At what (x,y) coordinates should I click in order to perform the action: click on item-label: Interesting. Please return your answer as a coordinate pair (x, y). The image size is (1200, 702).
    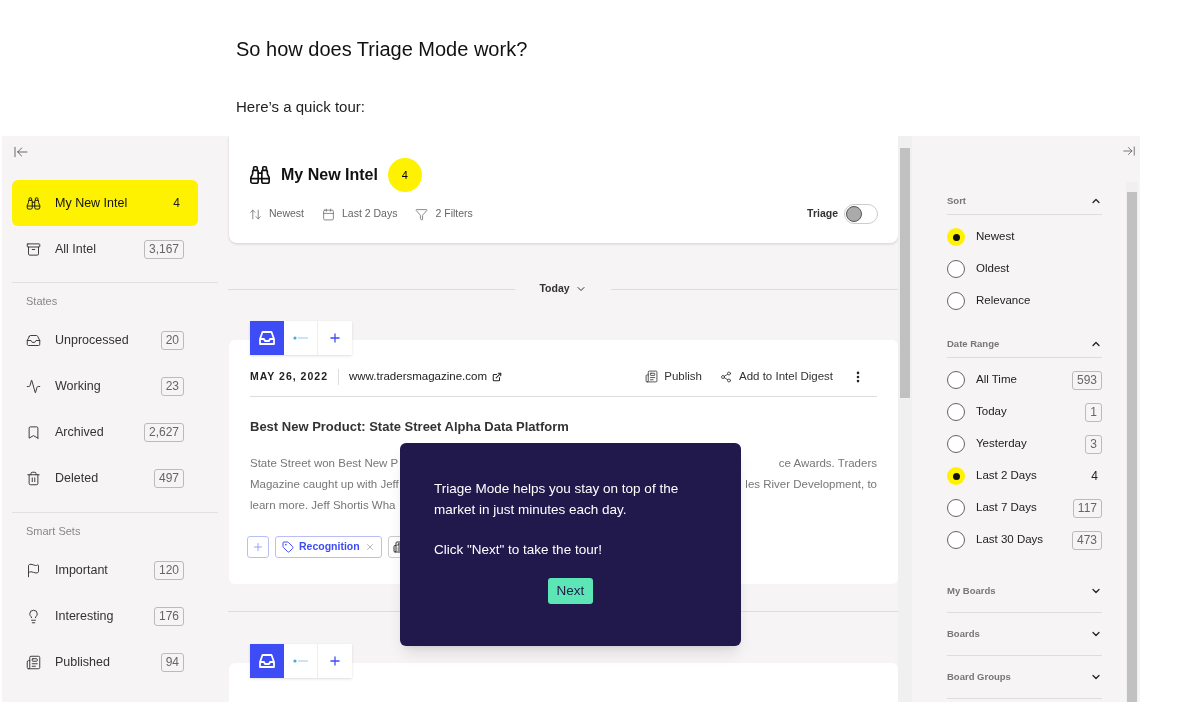
    Looking at the image, I should click on (85, 616).